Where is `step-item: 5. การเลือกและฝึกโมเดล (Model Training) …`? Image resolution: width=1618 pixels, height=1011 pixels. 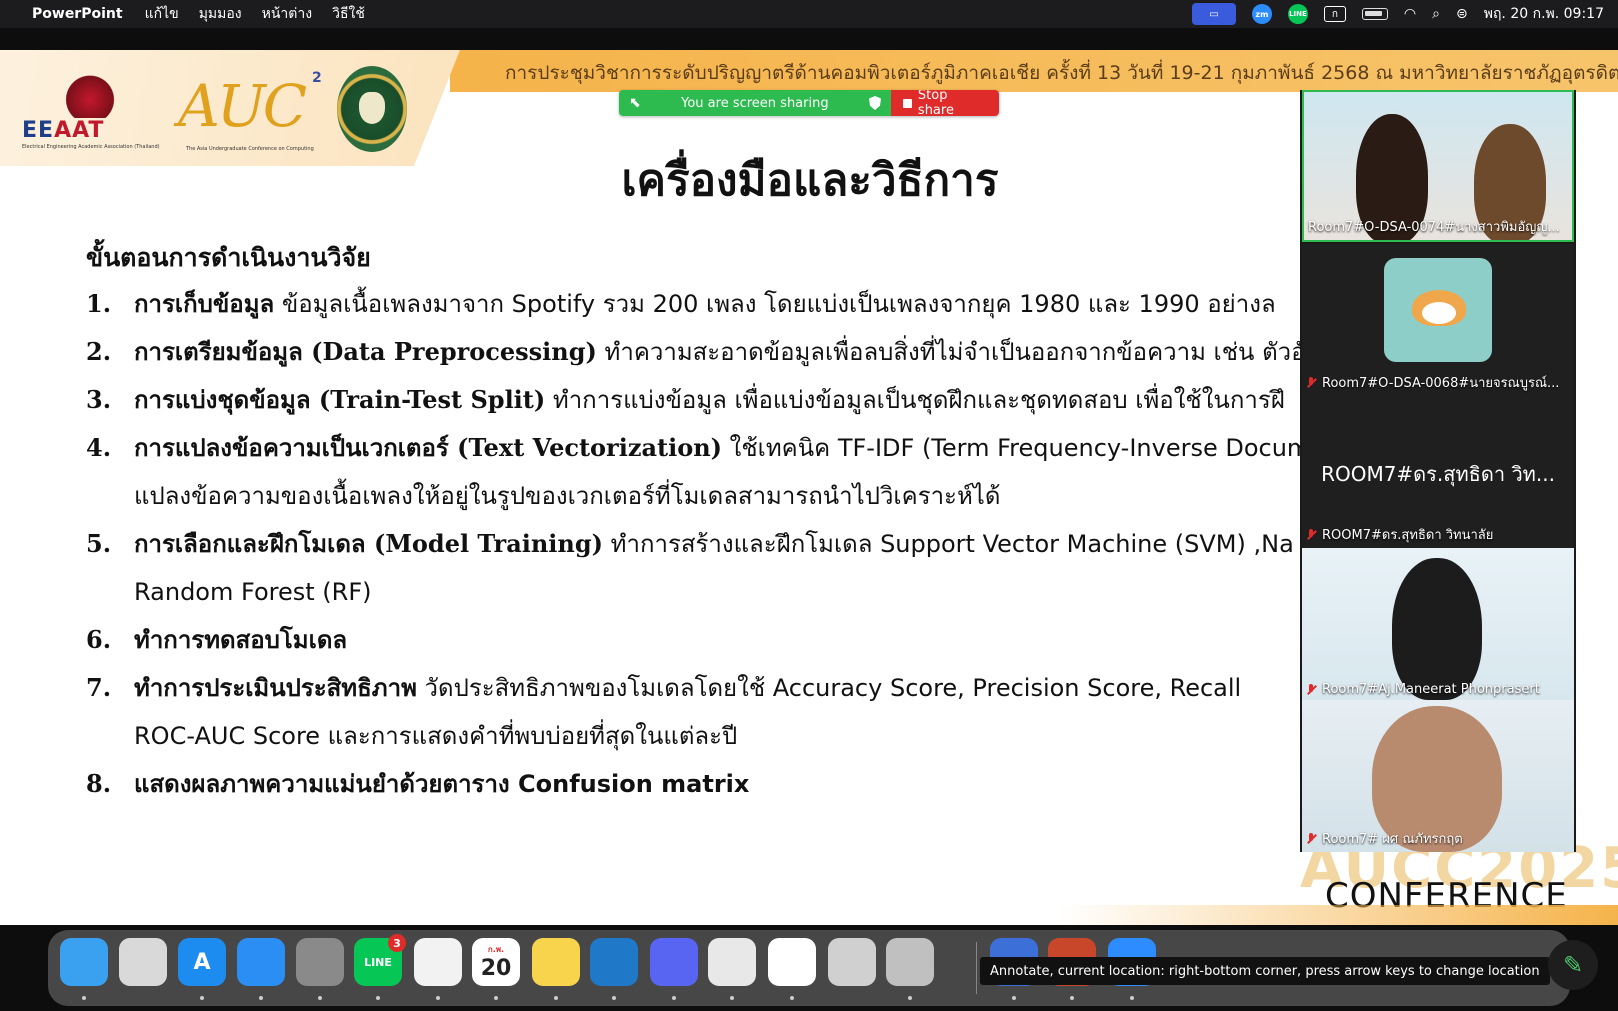
step-item: 5. การเลือกและฝึกโมเดล (Model Training) … is located at coordinates (696, 568).